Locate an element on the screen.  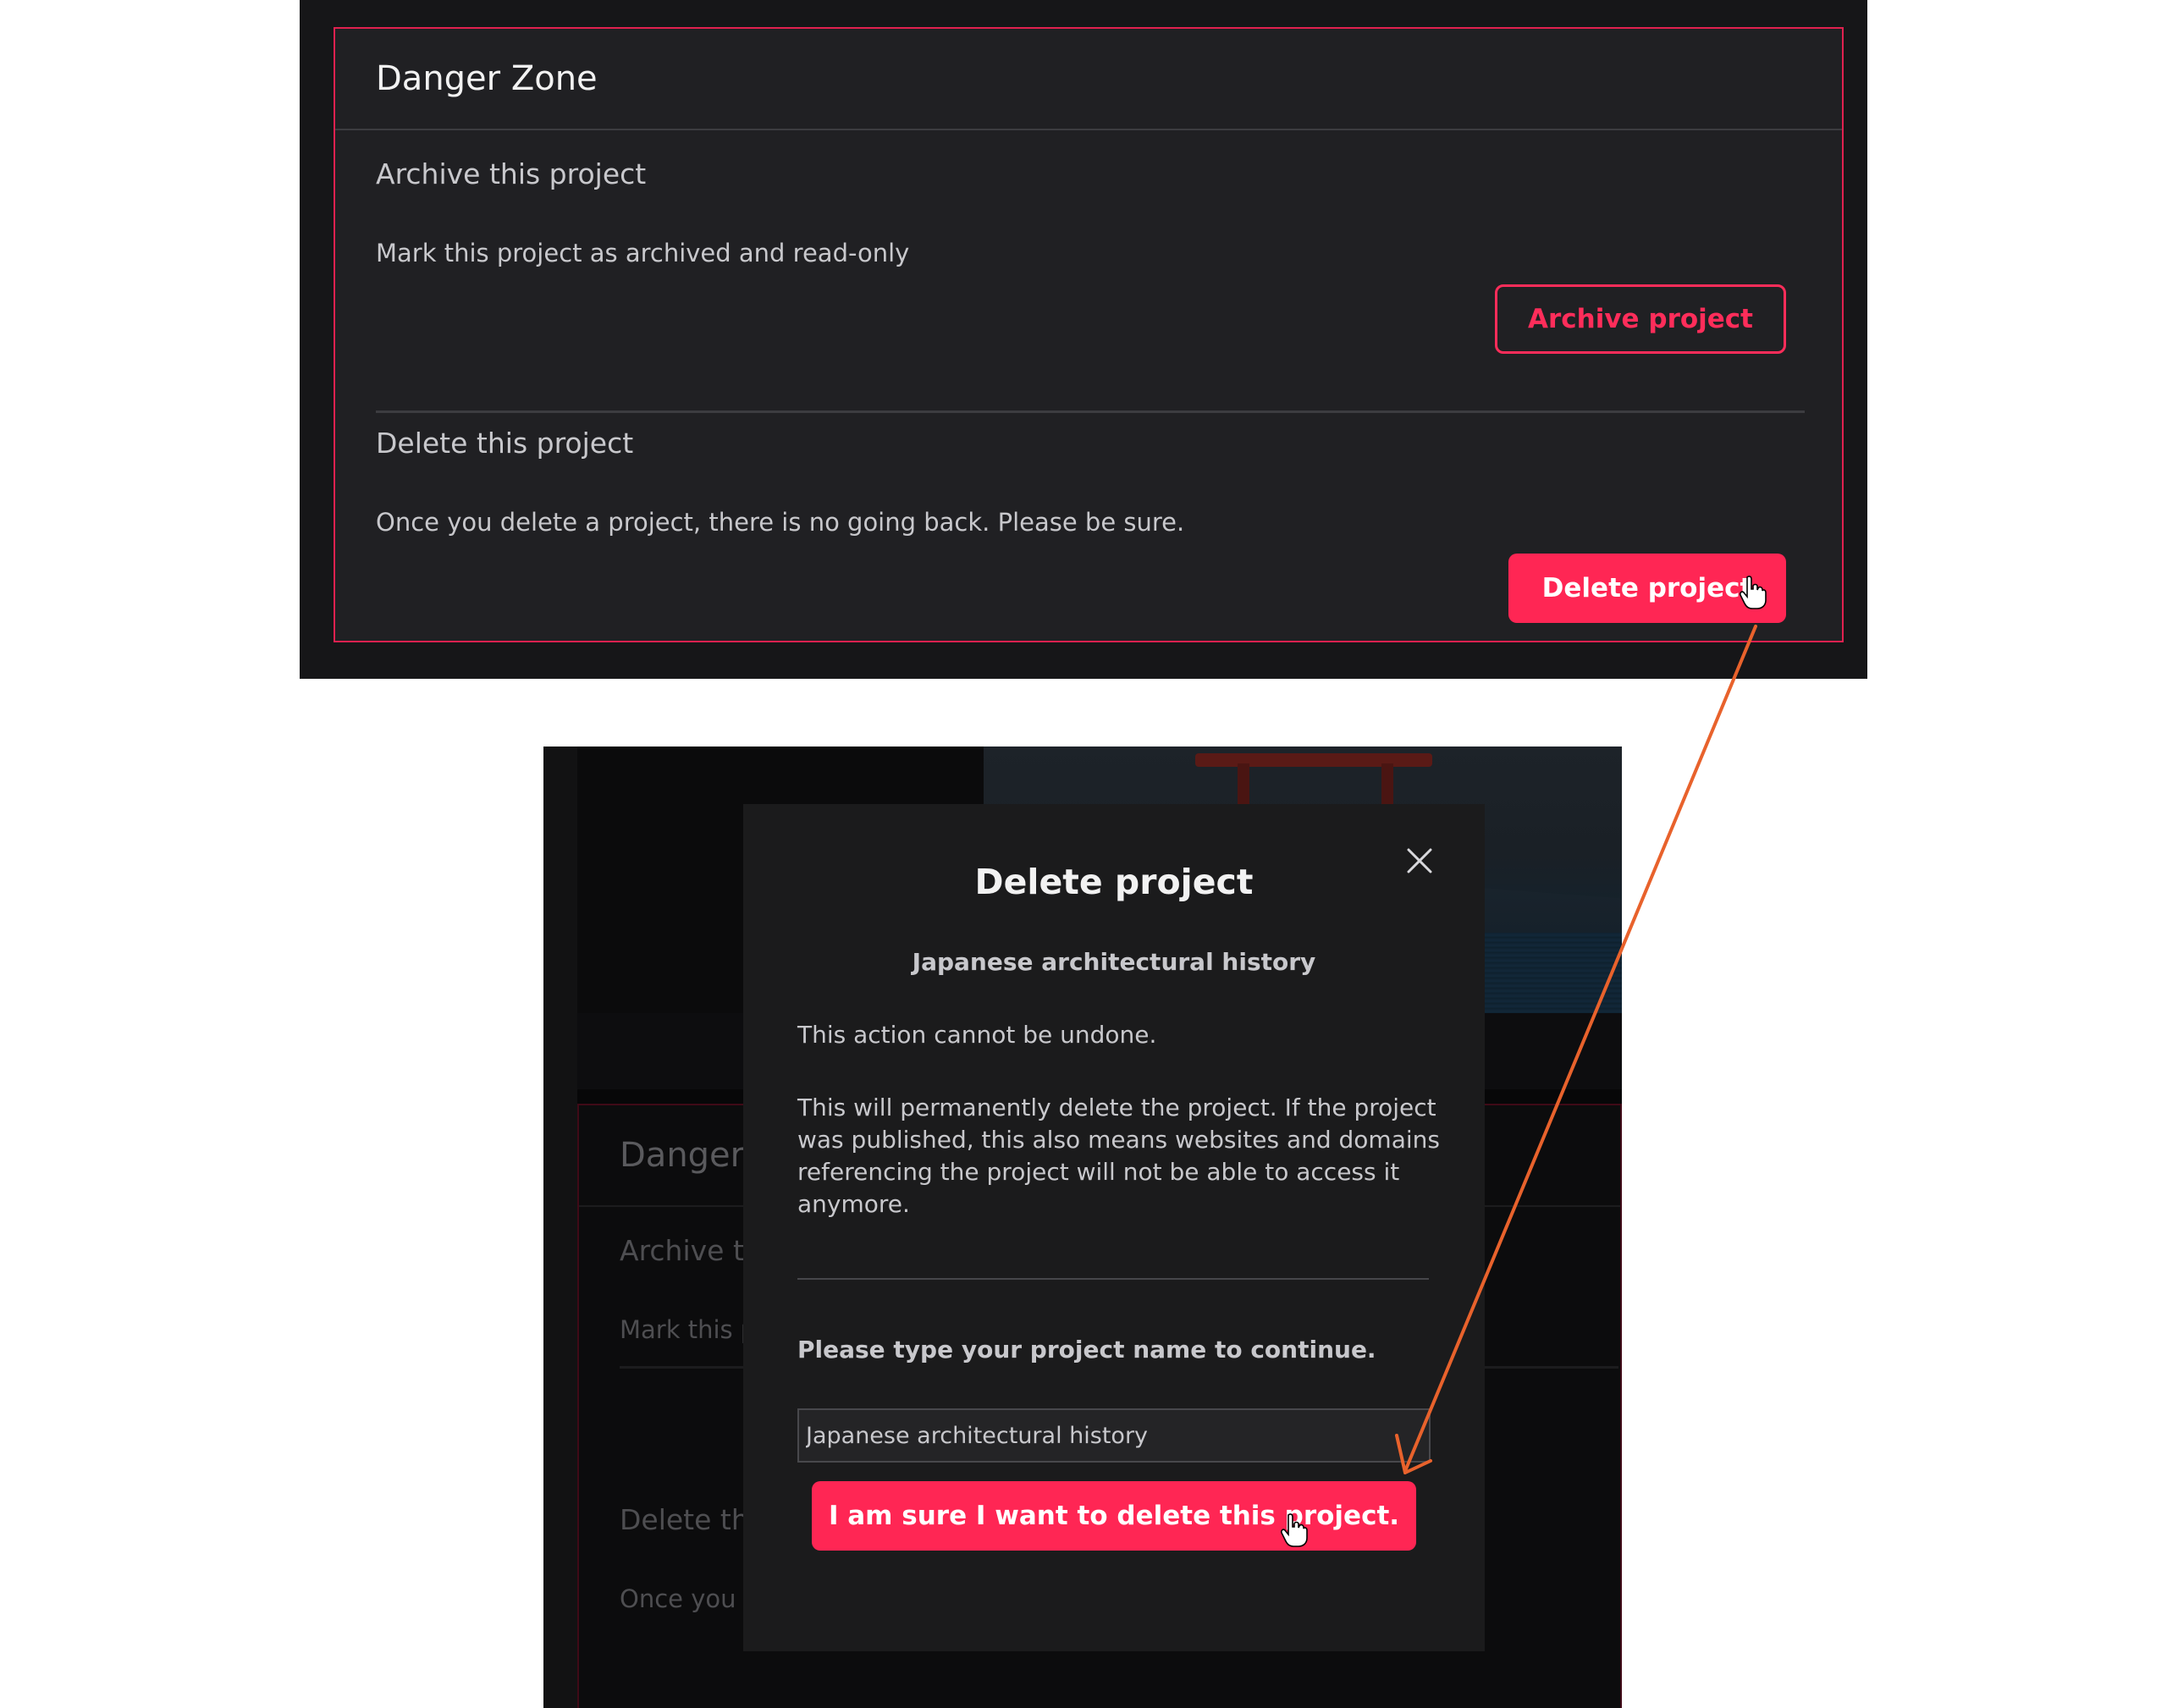
background-sidebar is located at coordinates (560, 1227).